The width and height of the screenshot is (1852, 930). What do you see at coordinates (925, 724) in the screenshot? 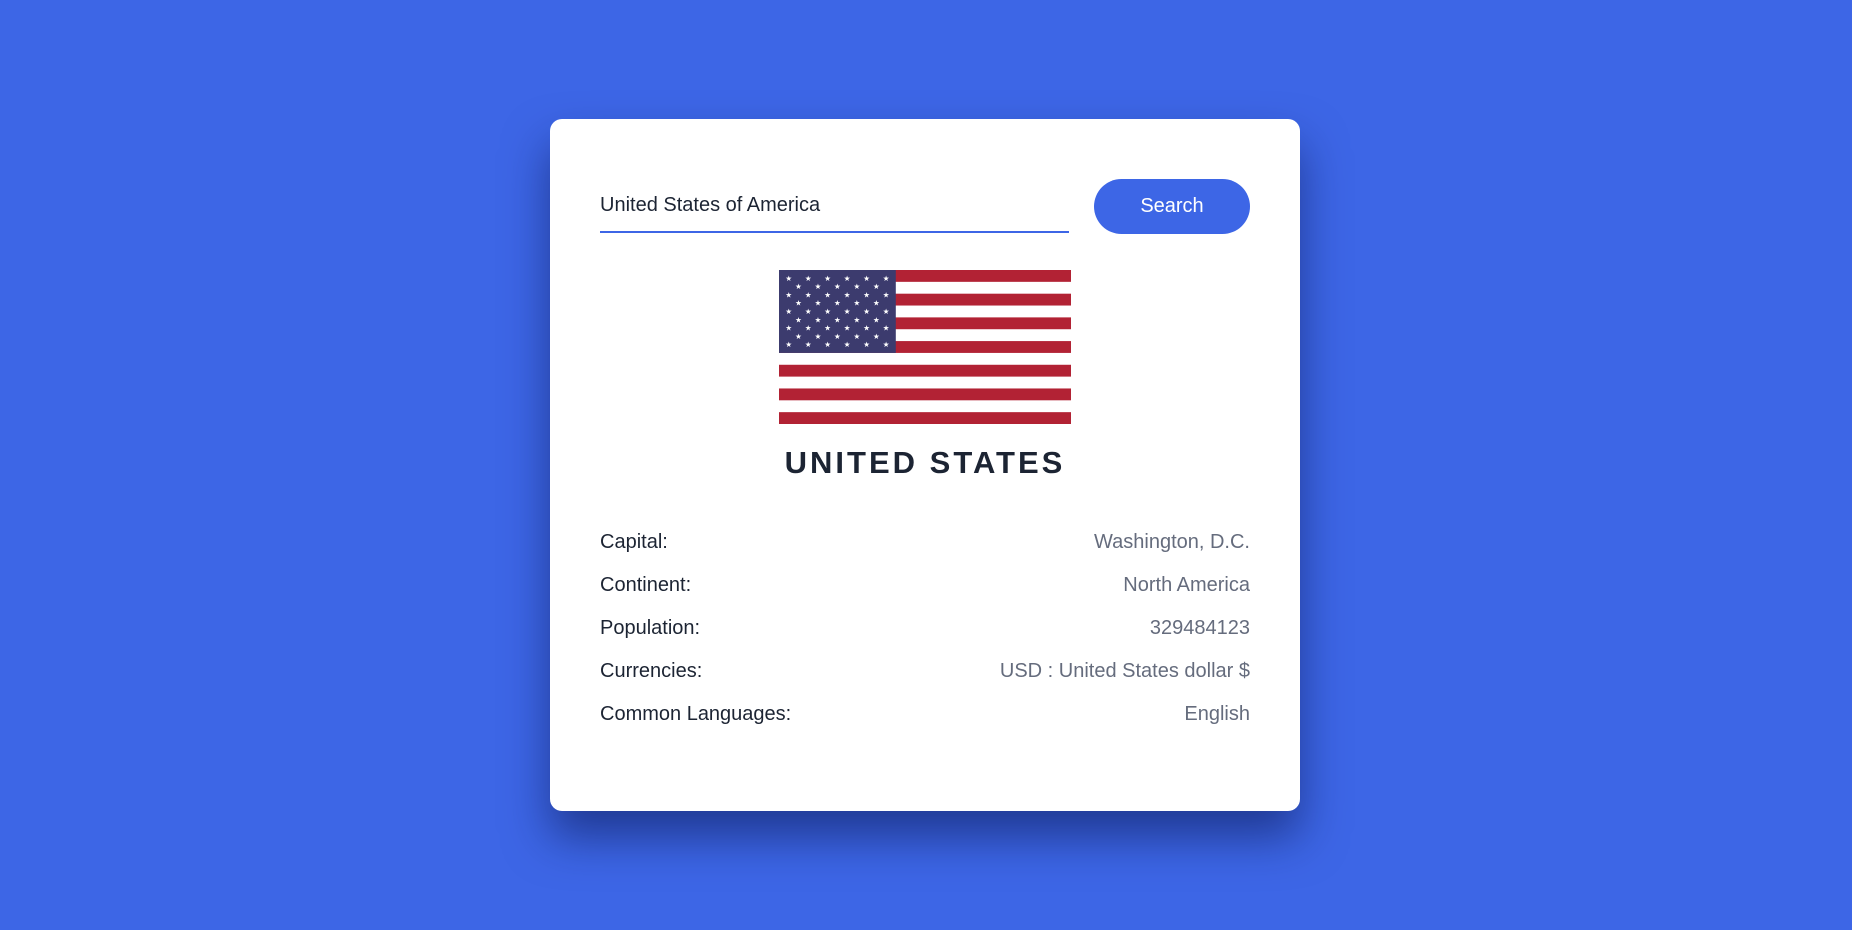
I see `info-row-languages: Common Languages: English` at bounding box center [925, 724].